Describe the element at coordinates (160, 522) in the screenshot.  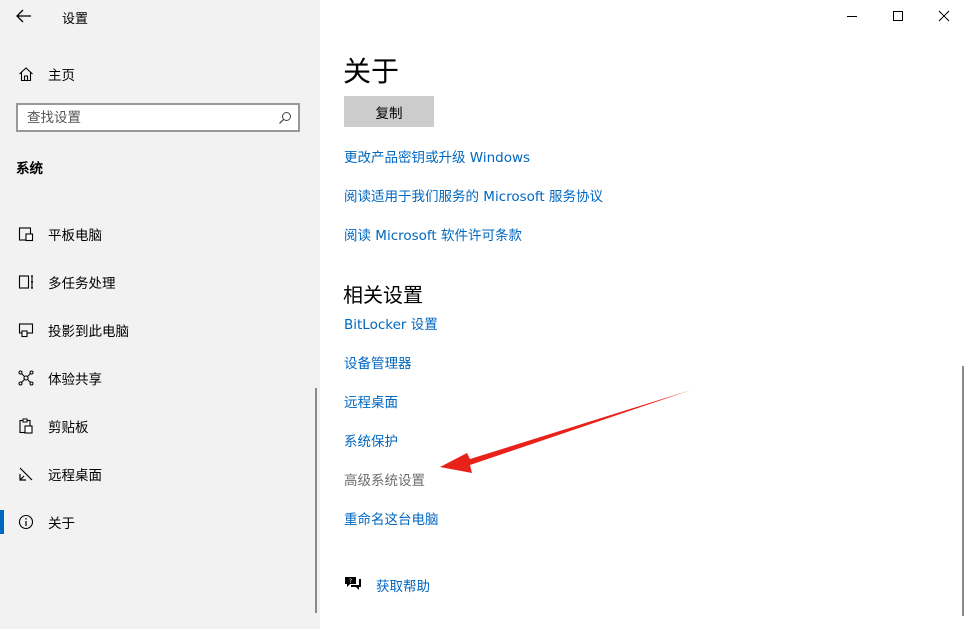
I see `sidebar-item-about: 关于` at that location.